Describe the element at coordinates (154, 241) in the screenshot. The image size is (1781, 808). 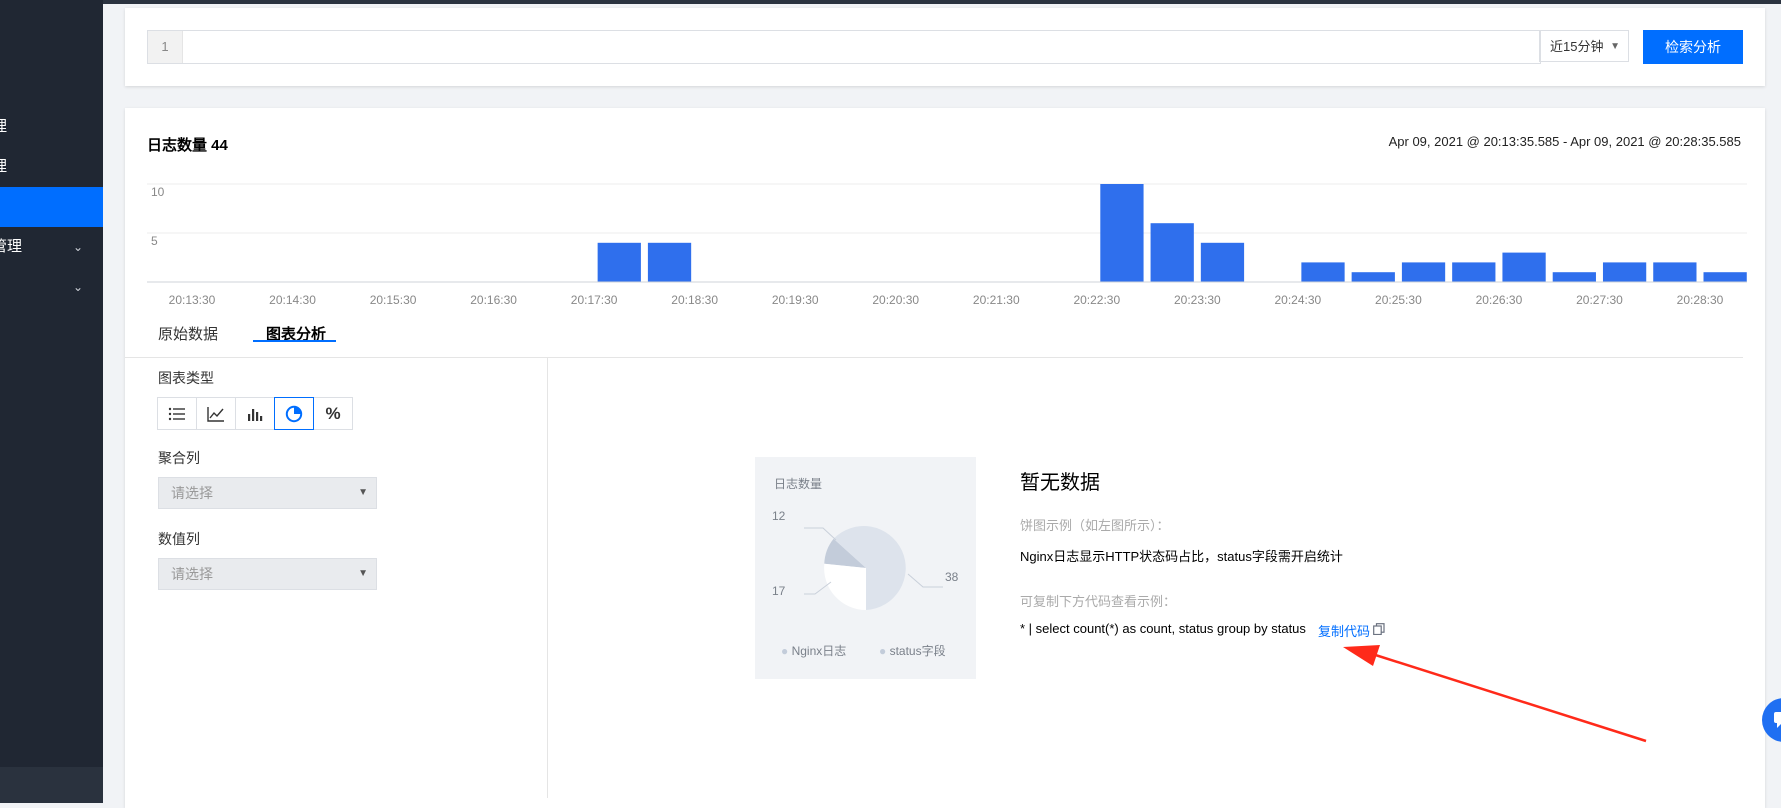
I see `y-tick-label: 5` at that location.